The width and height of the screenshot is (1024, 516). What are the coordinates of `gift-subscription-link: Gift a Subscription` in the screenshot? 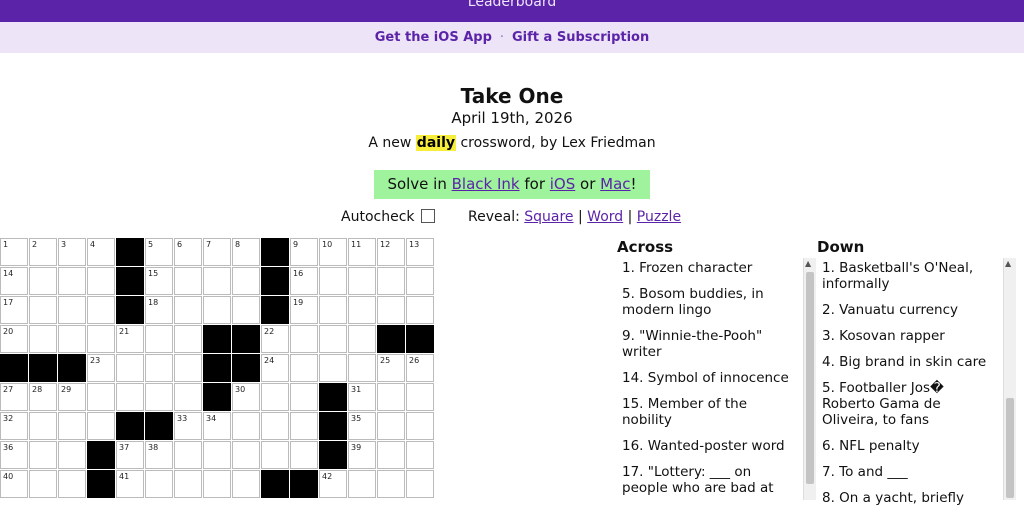 It's located at (580, 37).